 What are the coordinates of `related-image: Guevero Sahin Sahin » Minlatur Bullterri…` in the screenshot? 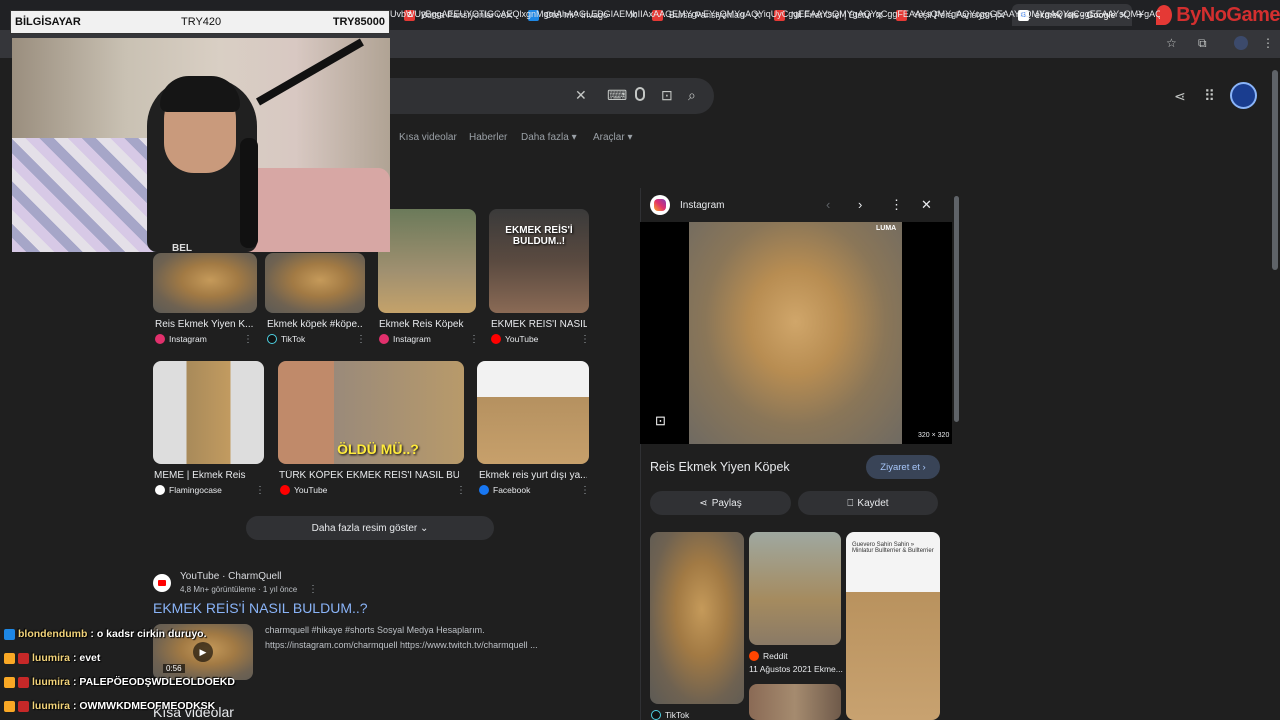 It's located at (893, 626).